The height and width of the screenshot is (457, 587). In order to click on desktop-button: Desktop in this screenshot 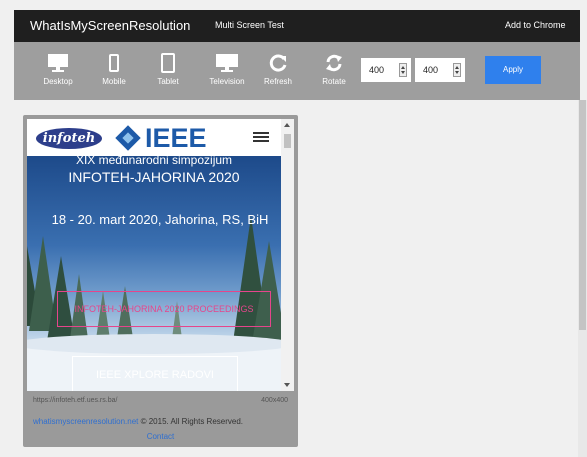, I will do `click(58, 68)`.